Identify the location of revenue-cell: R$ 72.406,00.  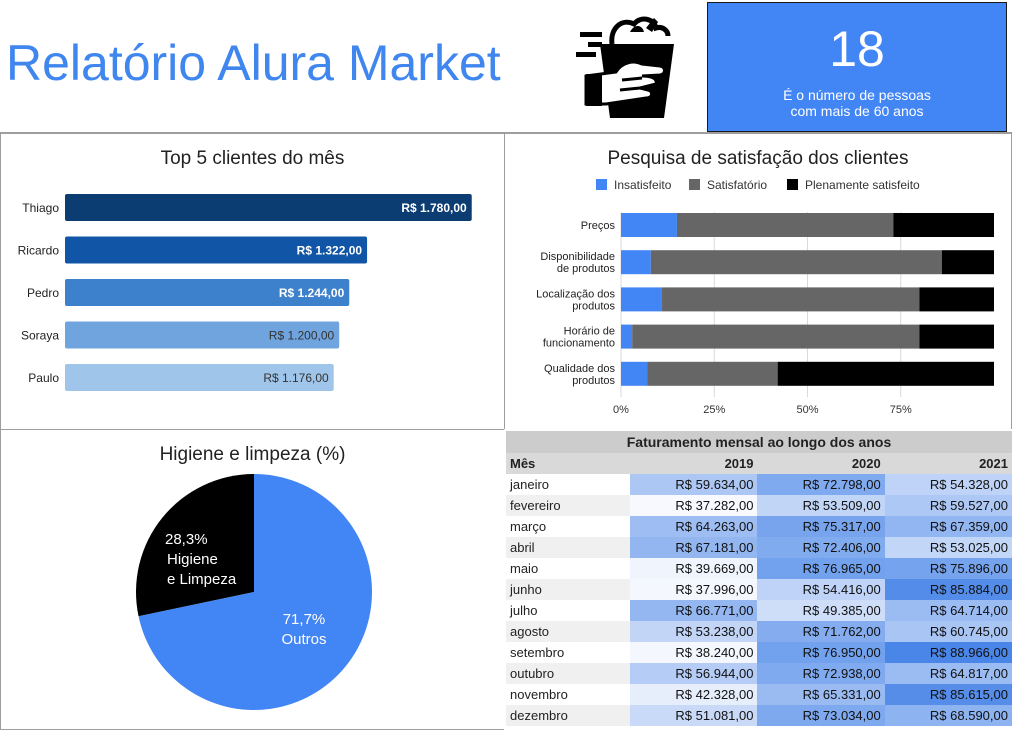
(821, 547).